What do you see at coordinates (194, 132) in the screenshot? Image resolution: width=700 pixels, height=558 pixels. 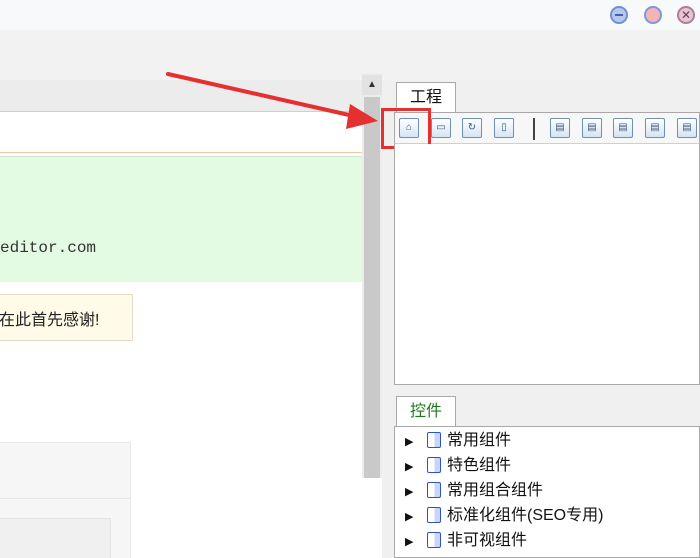 I see `editor-address-bar` at bounding box center [194, 132].